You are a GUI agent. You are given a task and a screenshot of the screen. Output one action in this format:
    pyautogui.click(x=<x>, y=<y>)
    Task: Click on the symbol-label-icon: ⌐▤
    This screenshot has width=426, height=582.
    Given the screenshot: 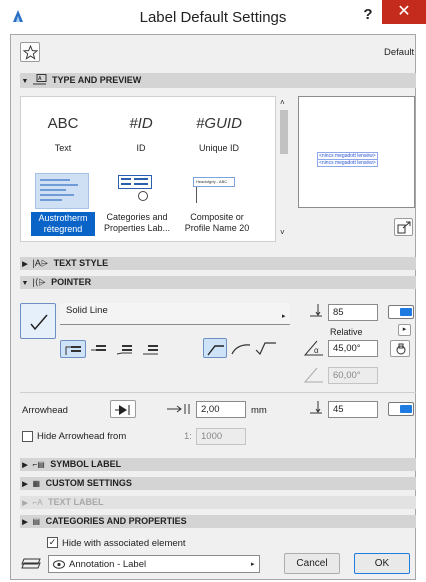 What is the action you would take?
    pyautogui.click(x=38, y=464)
    